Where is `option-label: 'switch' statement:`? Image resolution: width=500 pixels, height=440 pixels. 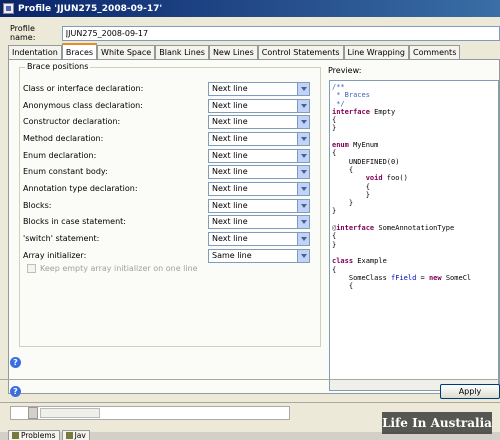 option-label: 'switch' statement: is located at coordinates (61, 238).